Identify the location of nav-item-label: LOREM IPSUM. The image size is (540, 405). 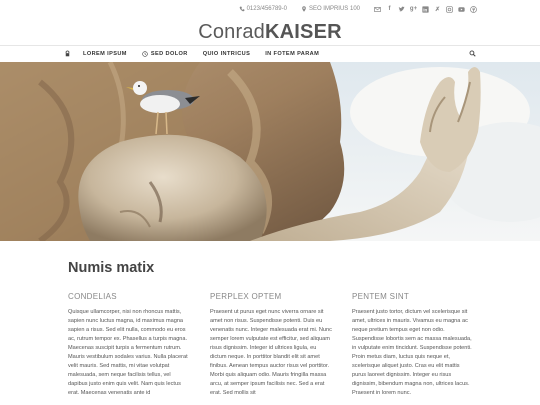
(105, 54).